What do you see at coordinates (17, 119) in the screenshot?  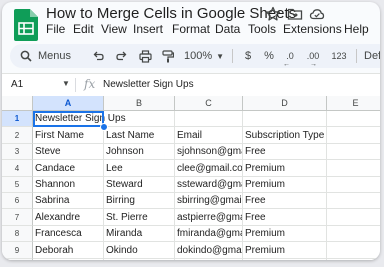 I see `row-header: 1` at bounding box center [17, 119].